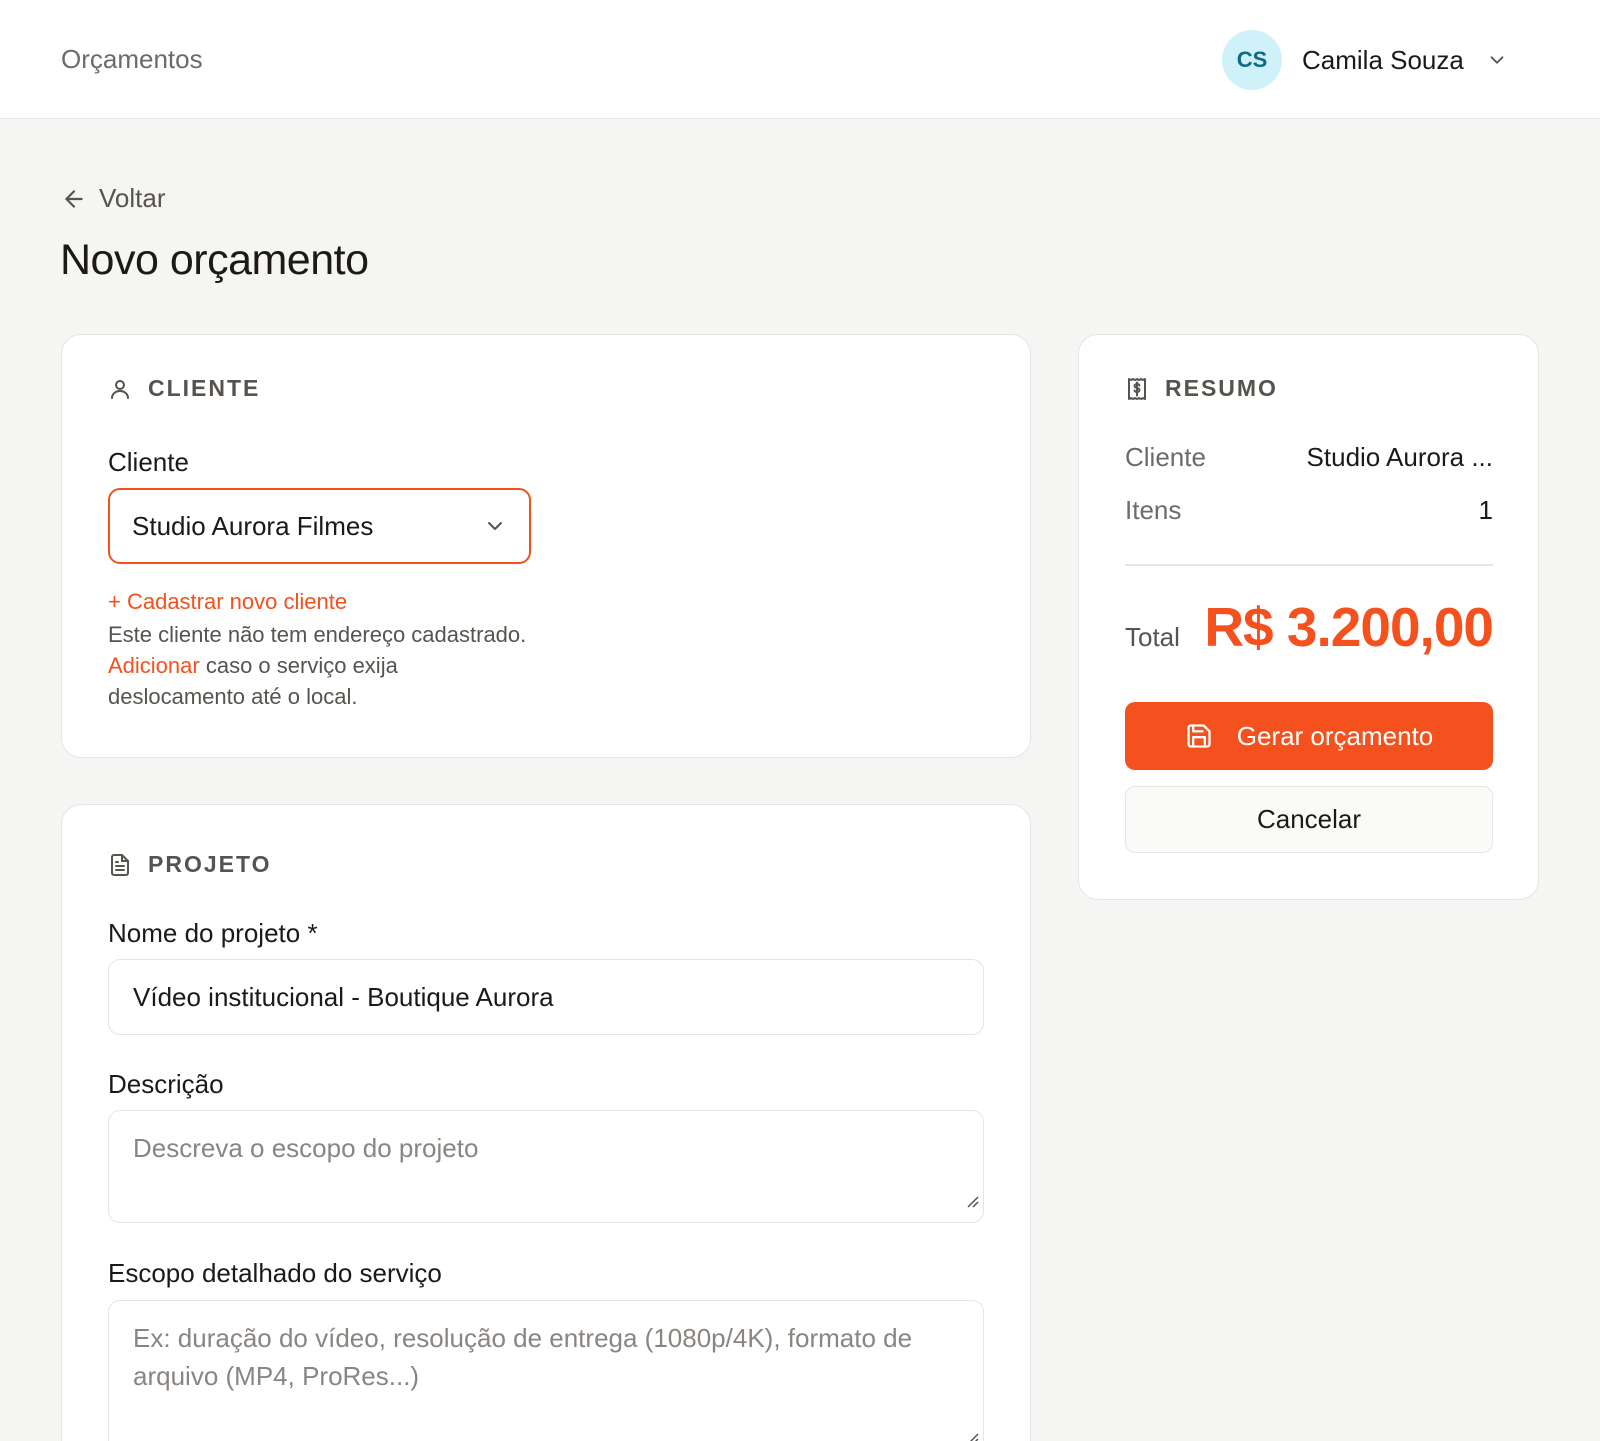  What do you see at coordinates (1349, 627) in the screenshot?
I see `total-value: R$ 3.200,00` at bounding box center [1349, 627].